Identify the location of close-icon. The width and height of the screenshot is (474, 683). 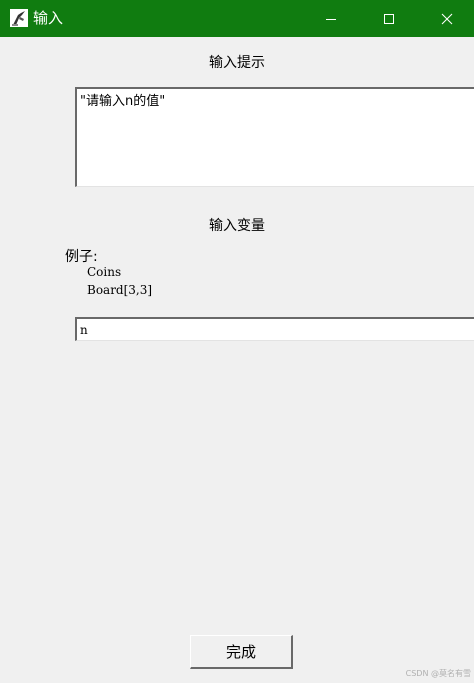
(447, 18).